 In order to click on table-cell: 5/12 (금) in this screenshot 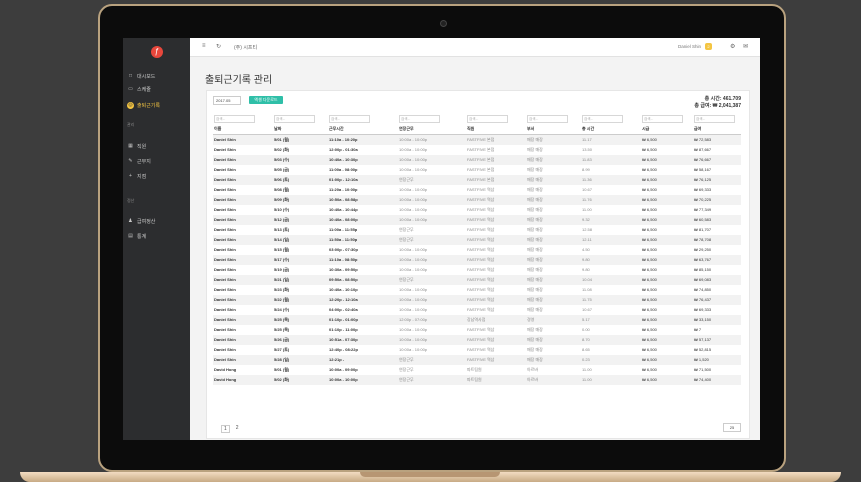, I will do `click(282, 219)`.